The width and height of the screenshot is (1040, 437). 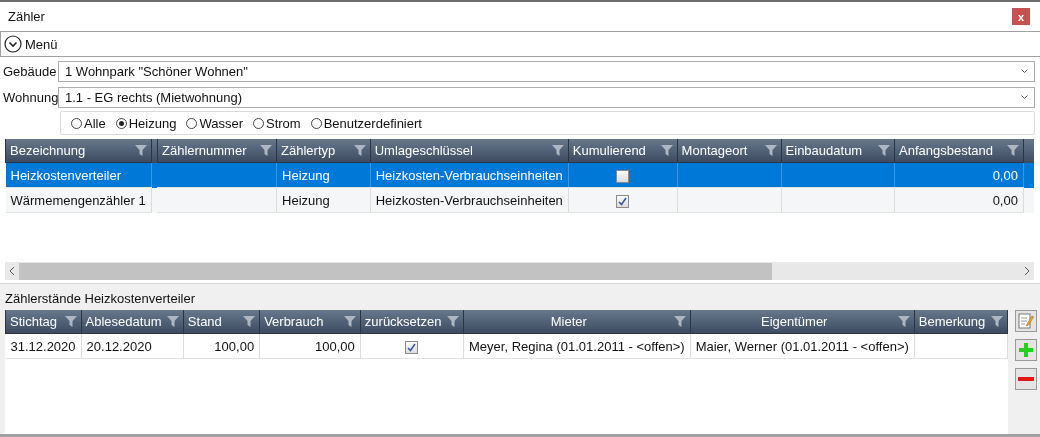 I want to click on column-header: Einbaudatum, so click(x=838, y=151).